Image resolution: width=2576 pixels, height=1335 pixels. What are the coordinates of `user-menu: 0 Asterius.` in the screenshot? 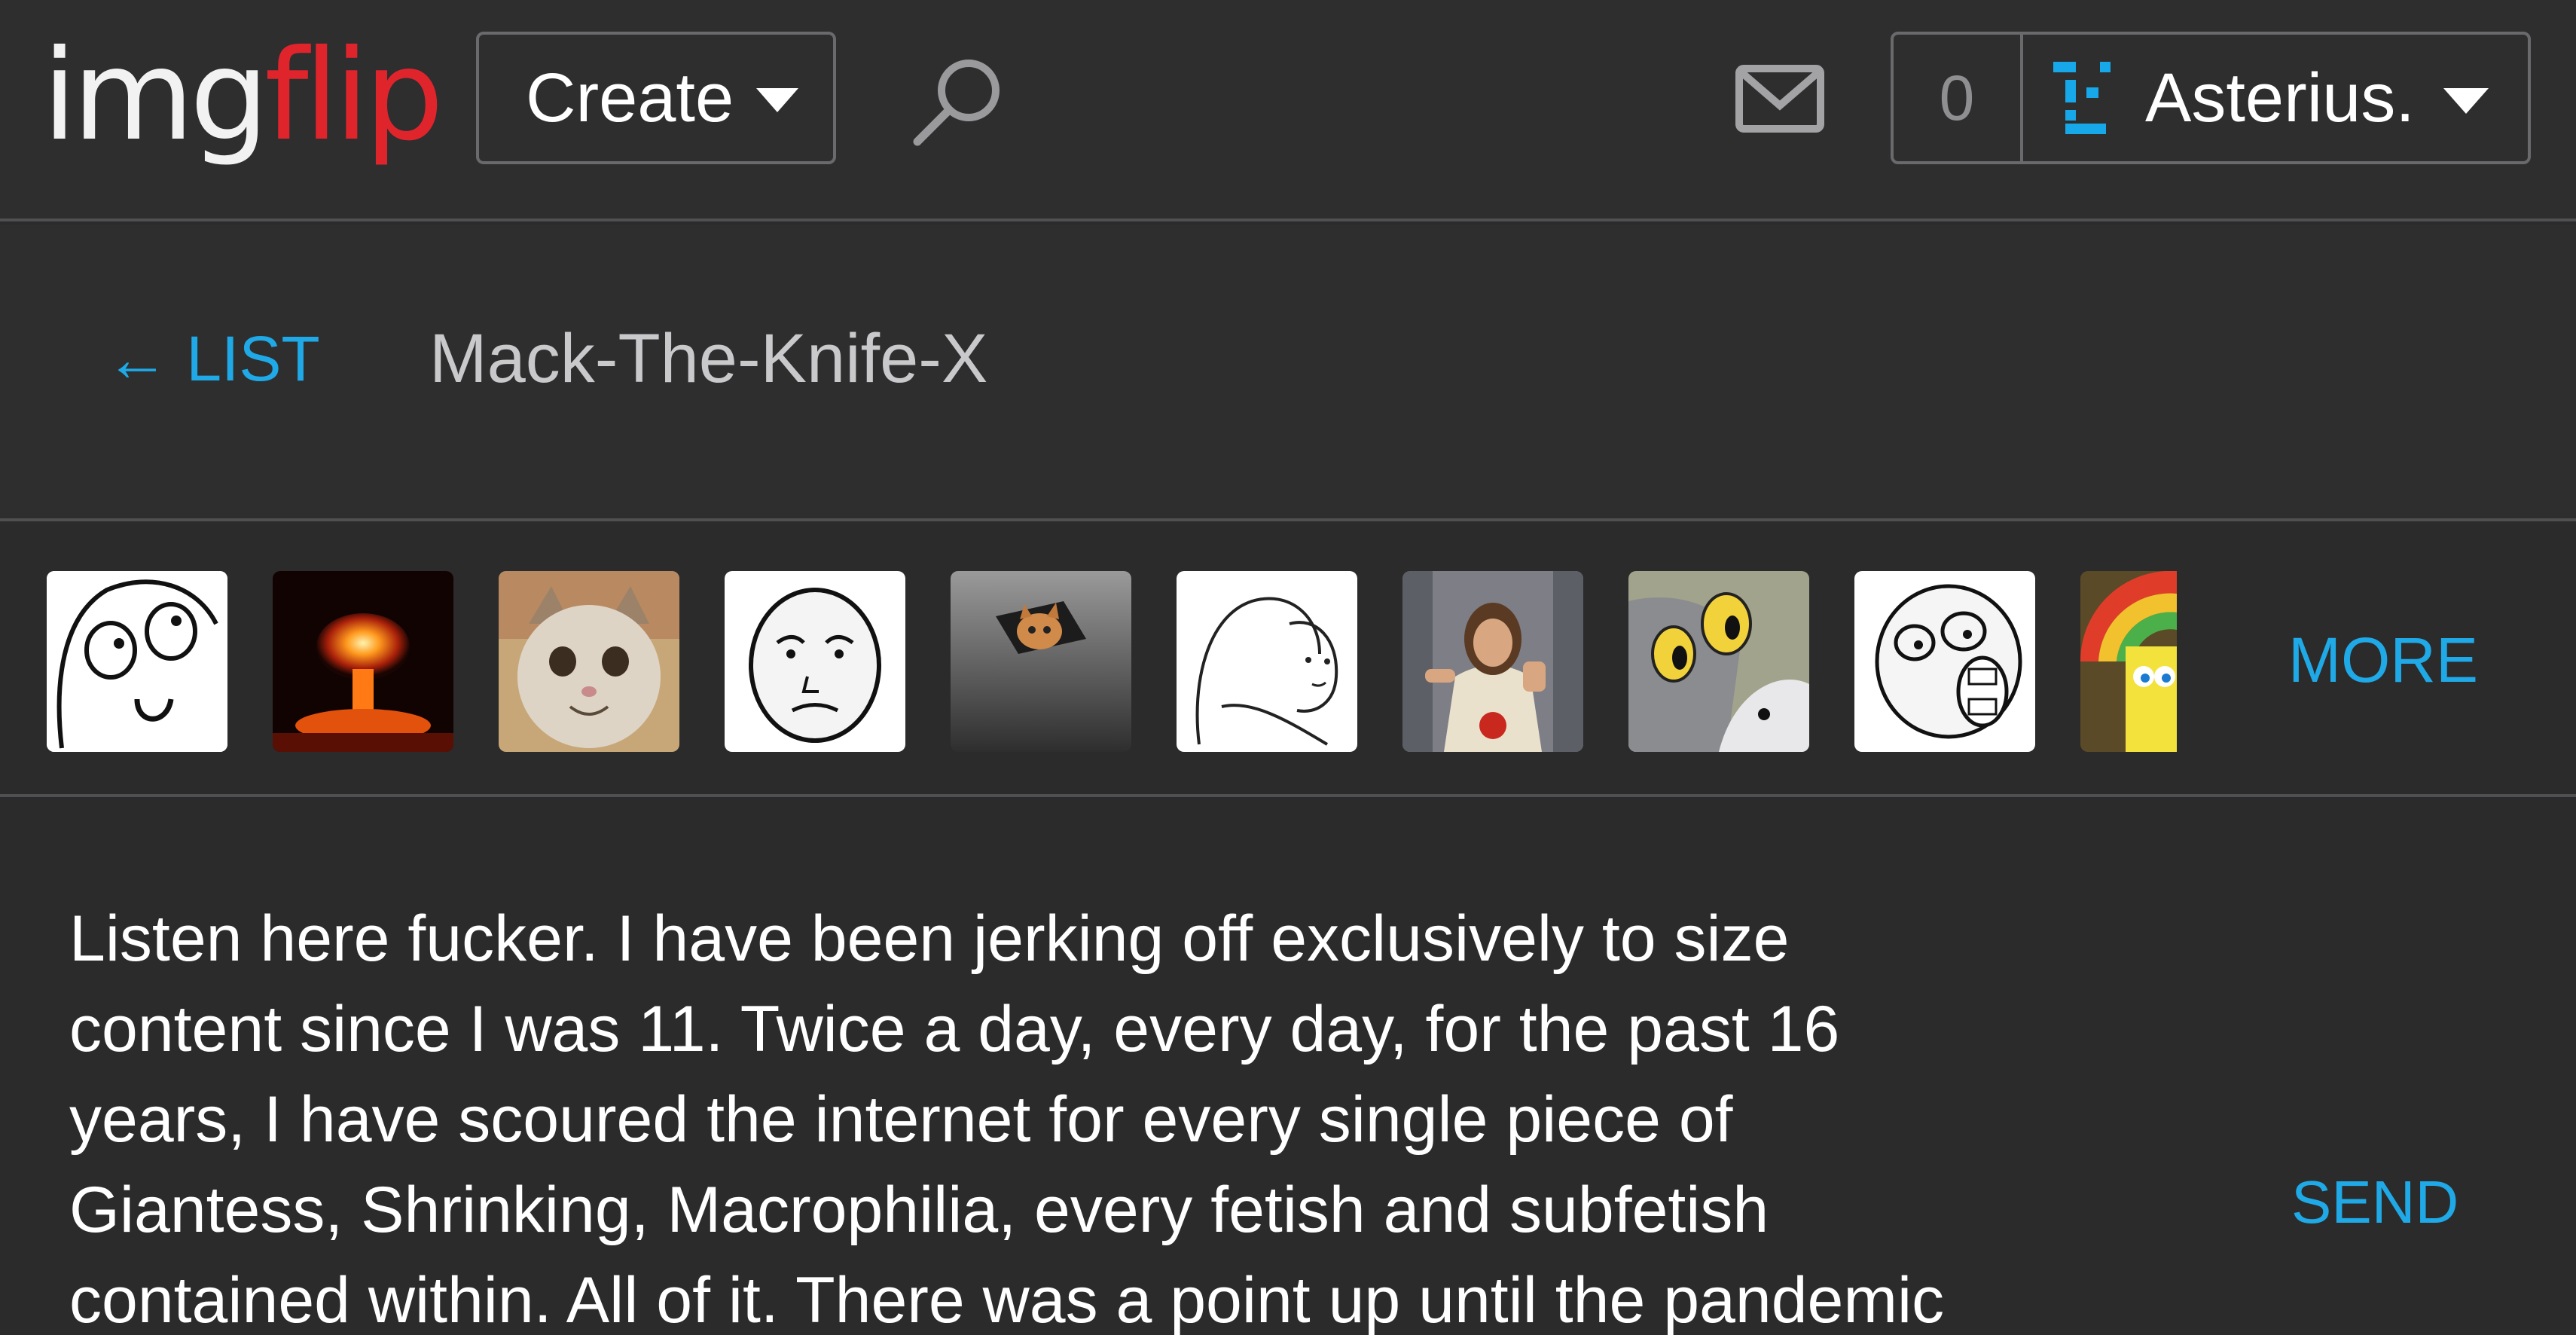 It's located at (2211, 98).